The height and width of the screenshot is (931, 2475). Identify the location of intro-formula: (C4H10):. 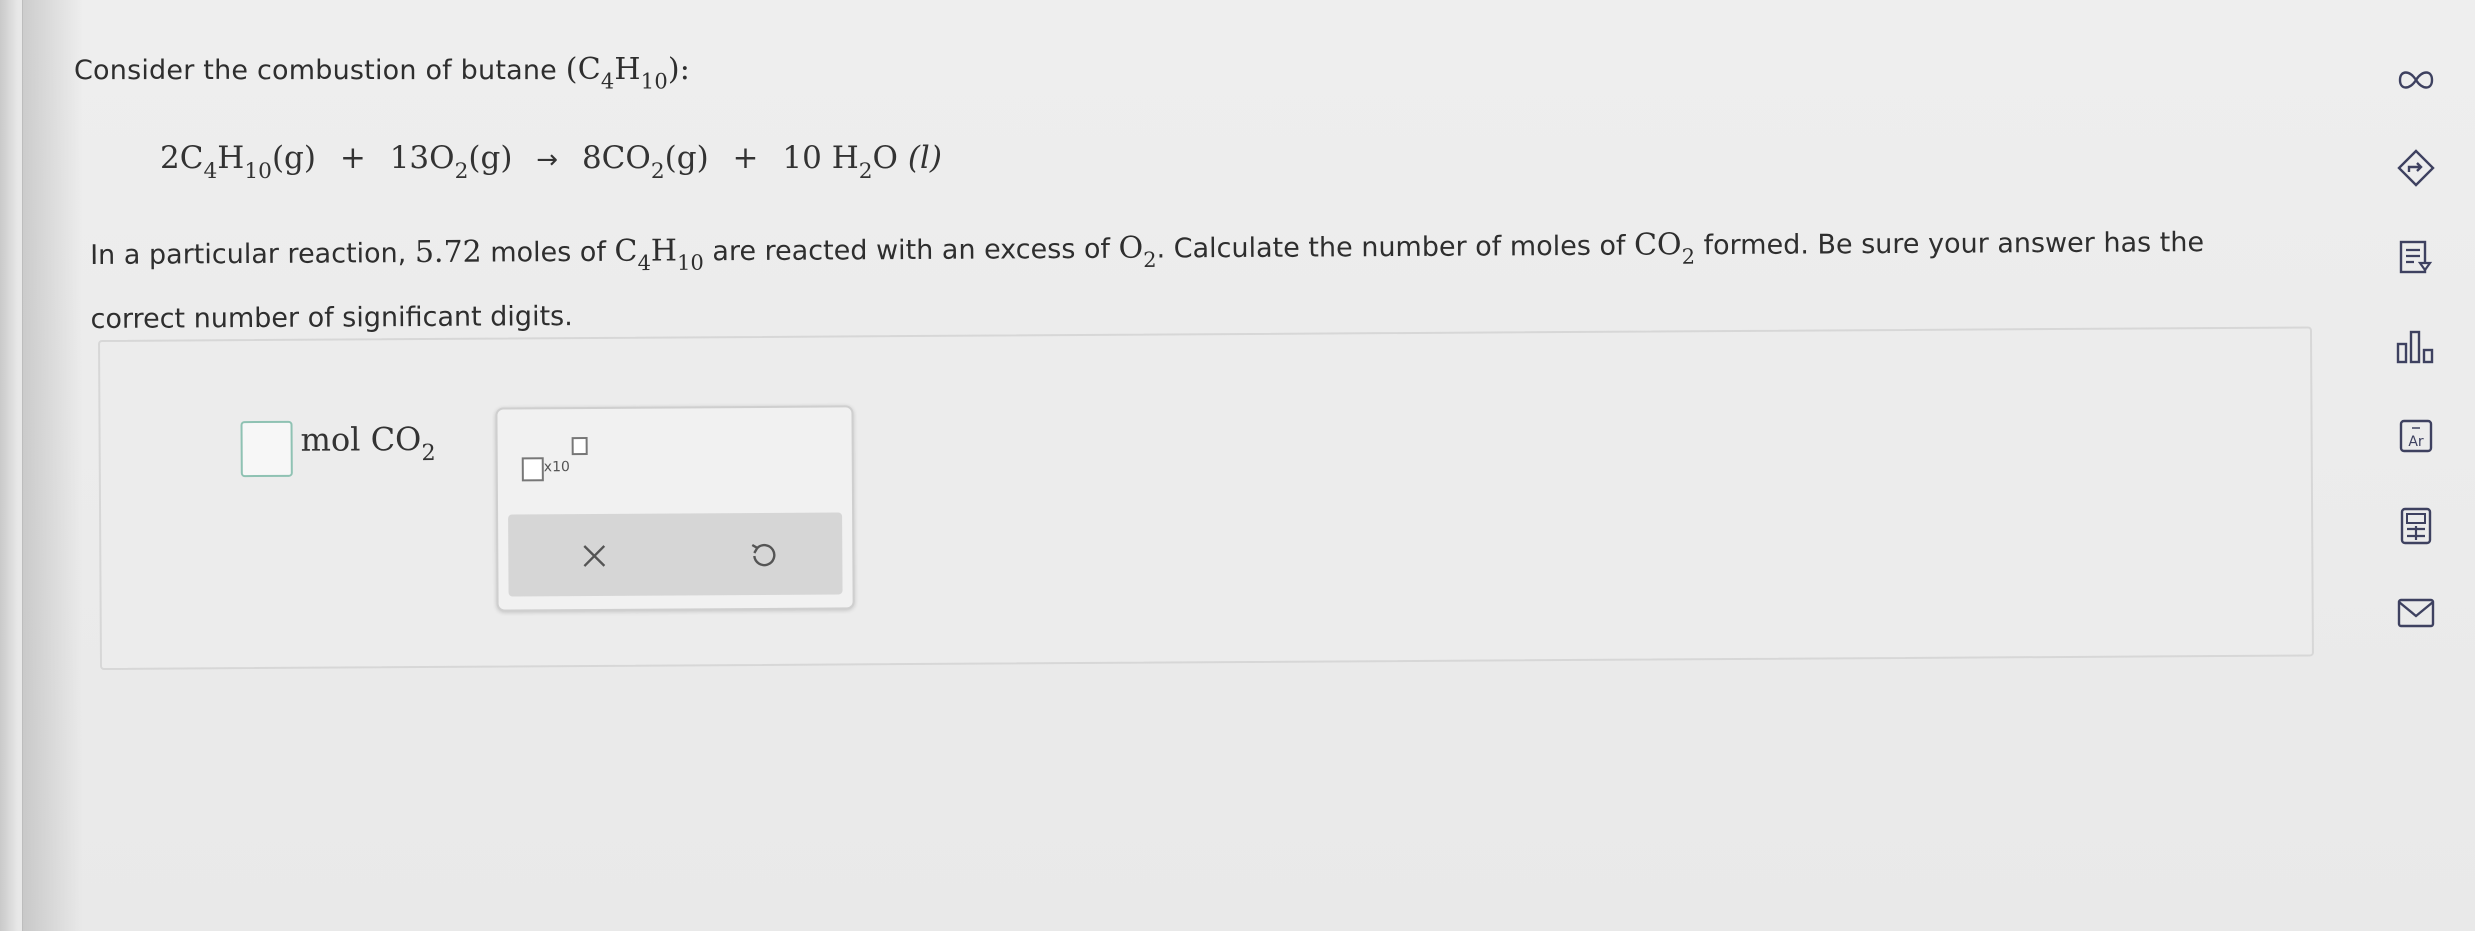
(628, 72).